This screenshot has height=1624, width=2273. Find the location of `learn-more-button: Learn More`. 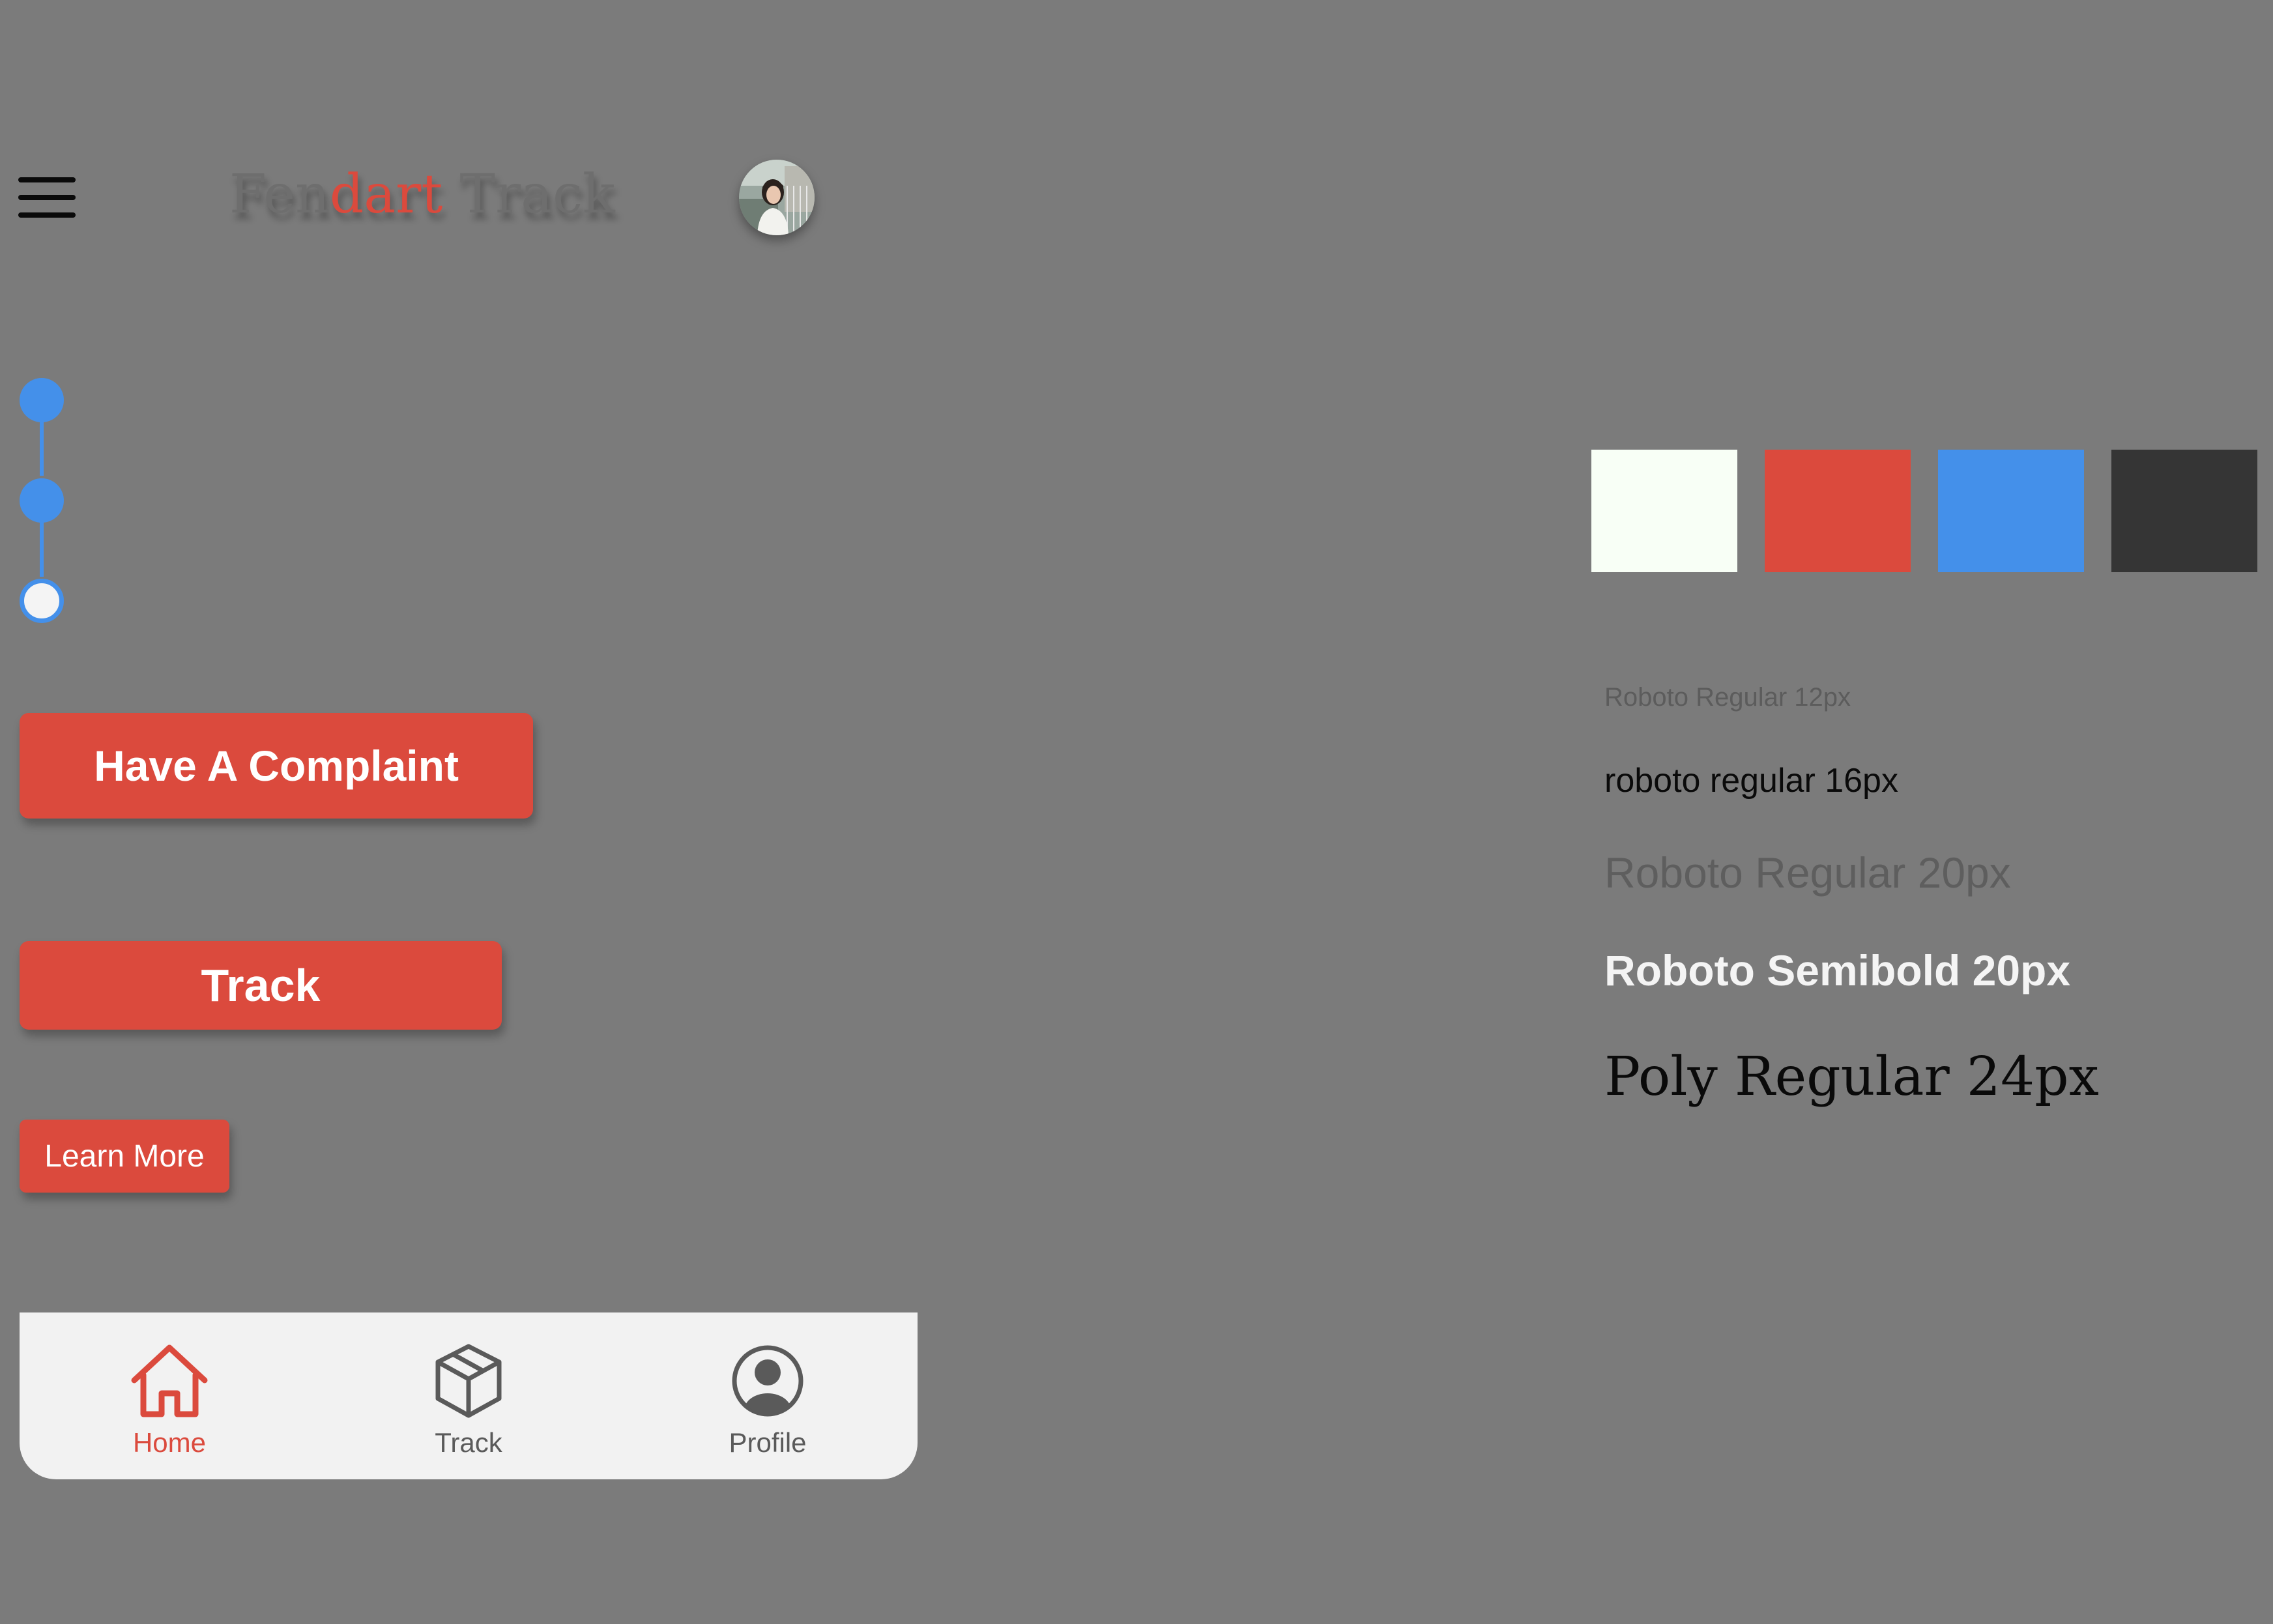

learn-more-button: Learn More is located at coordinates (124, 1157).